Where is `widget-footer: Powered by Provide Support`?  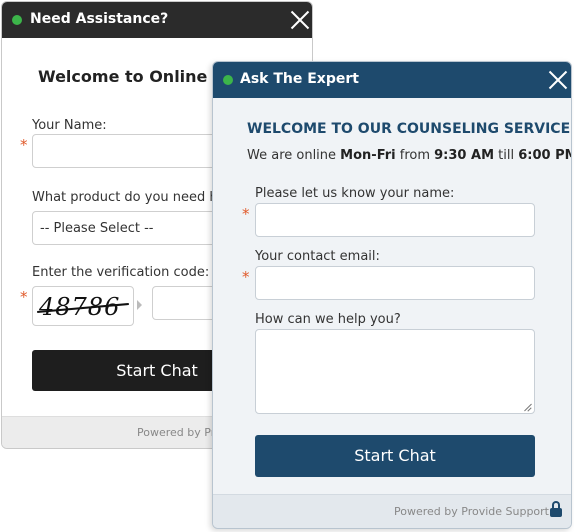
widget-footer: Powered by Provide Support is located at coordinates (392, 511).